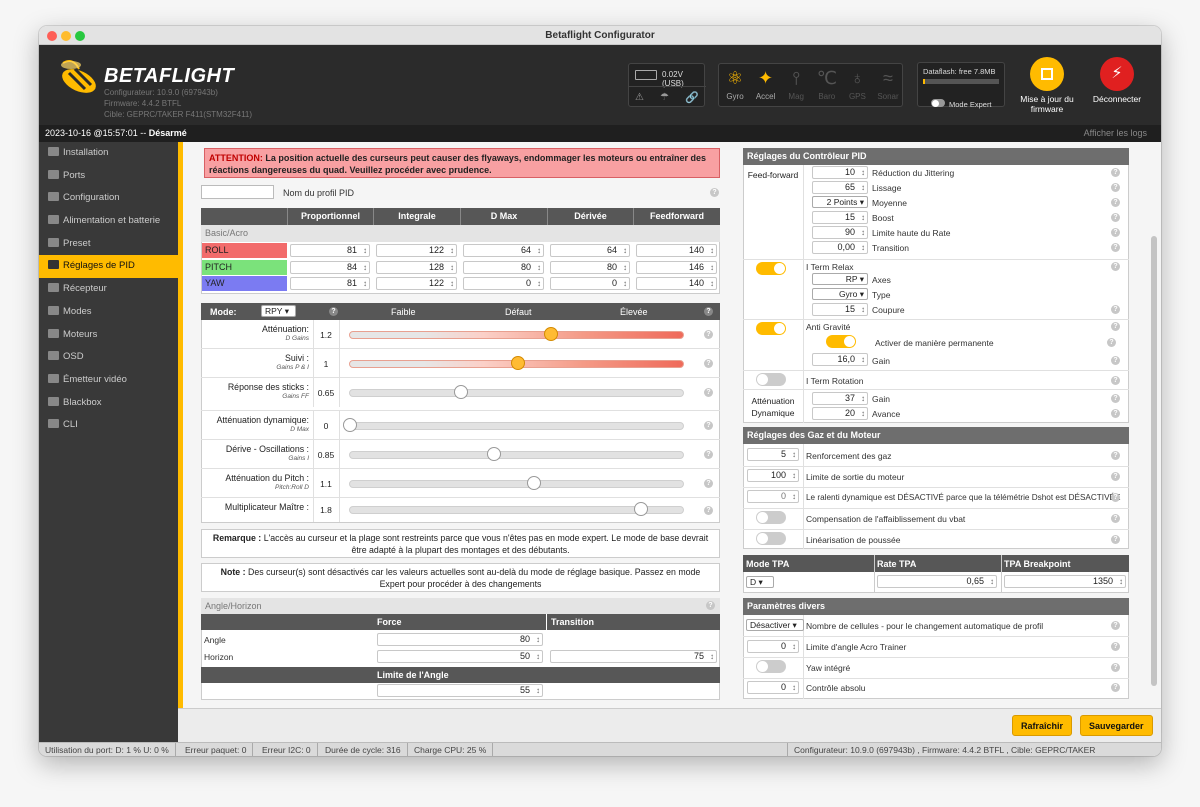 The image size is (1200, 807). What do you see at coordinates (590, 283) in the screenshot?
I see `yaw-d-riv-e-input: 0` at bounding box center [590, 283].